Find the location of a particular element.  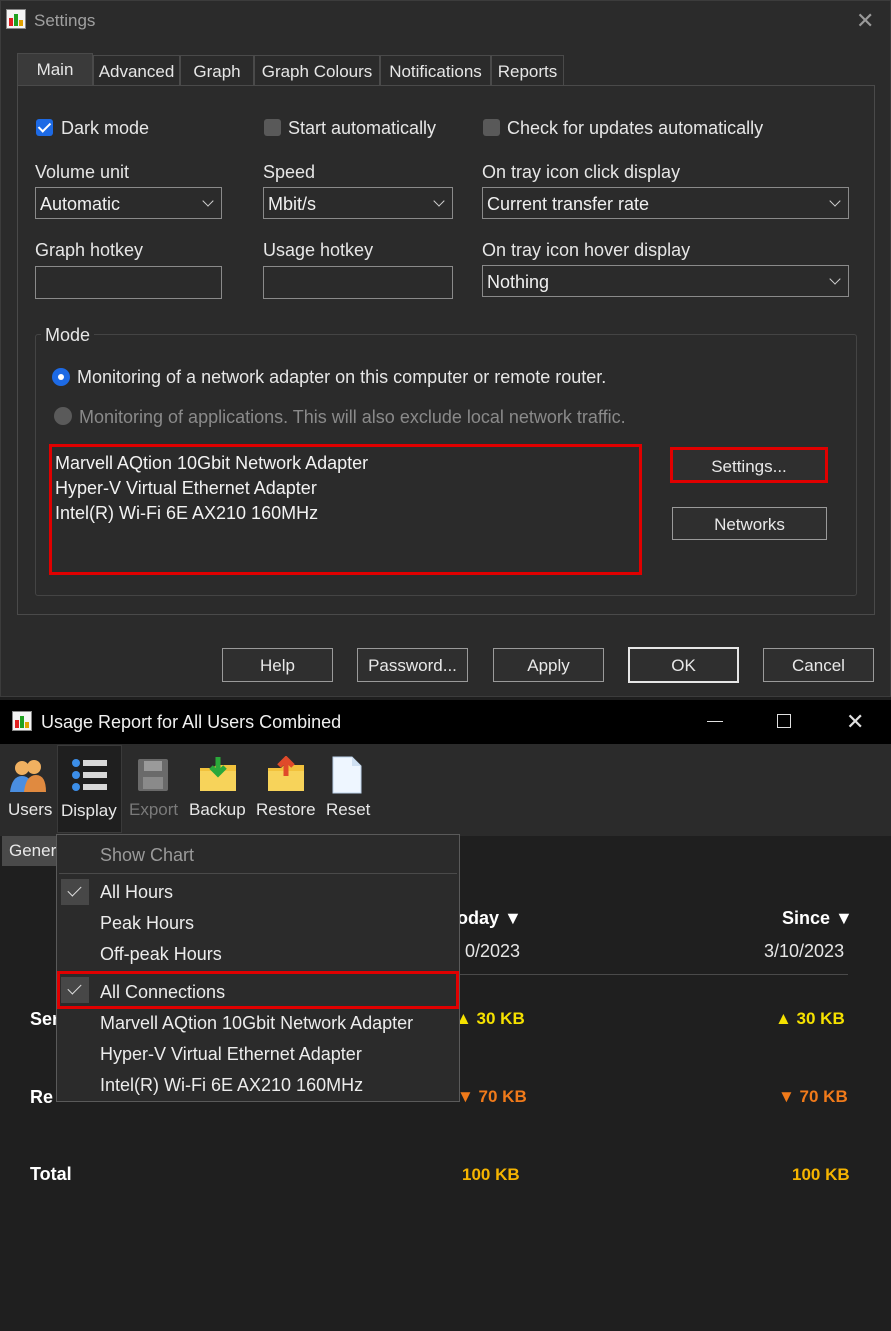

list-item: Marvell AQtion 10Gbit Network Adapter is located at coordinates (211, 463).